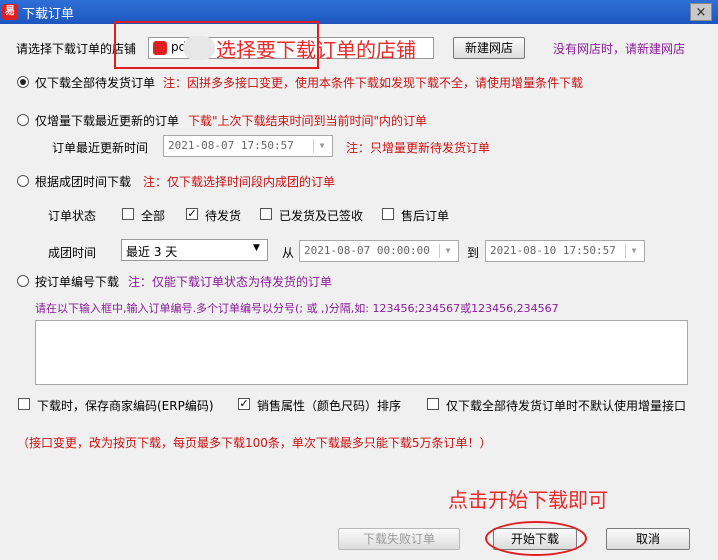 The width and height of the screenshot is (718, 560). I want to click on opt1-note: 注：因拼多多接口变更，使用本条件下载如发现下载不全，请使用增量条件下载, so click(373, 83).